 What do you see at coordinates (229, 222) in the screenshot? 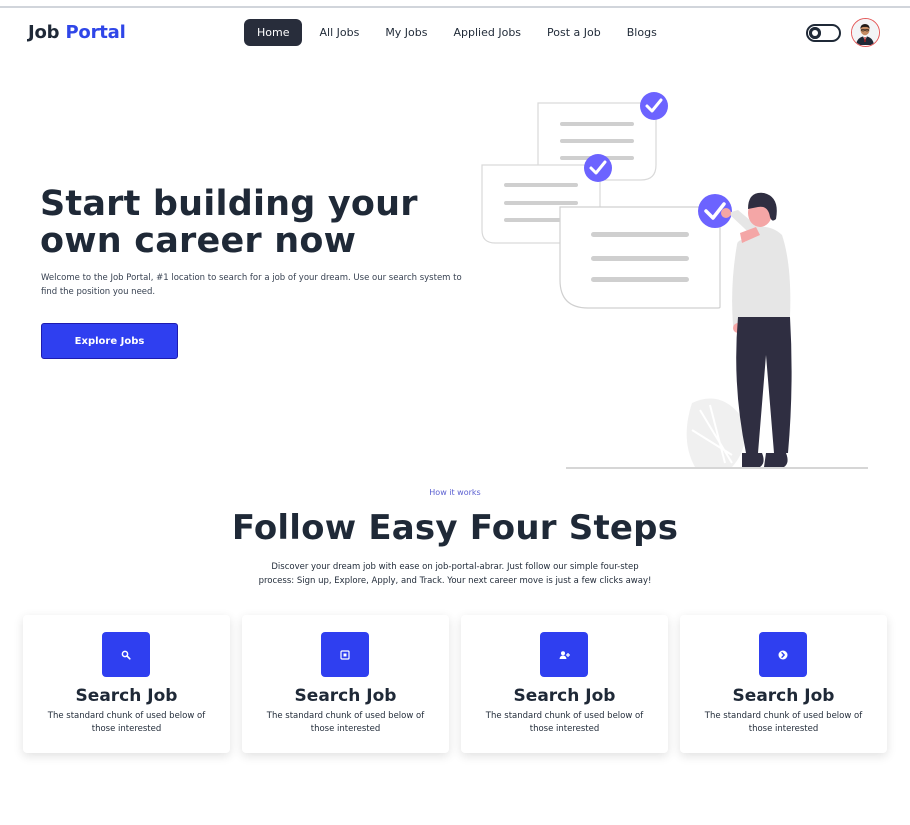
I see `hero-title: Start building your own career now` at bounding box center [229, 222].